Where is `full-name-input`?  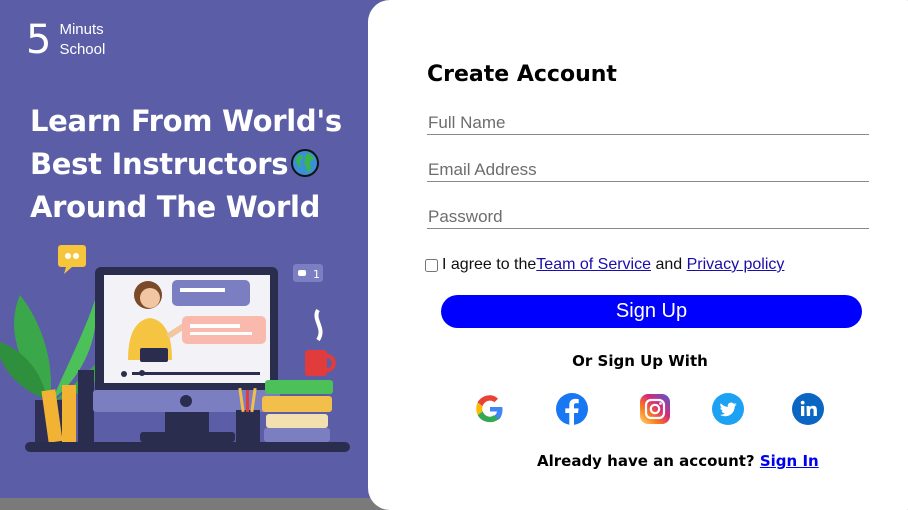
full-name-input is located at coordinates (648, 123).